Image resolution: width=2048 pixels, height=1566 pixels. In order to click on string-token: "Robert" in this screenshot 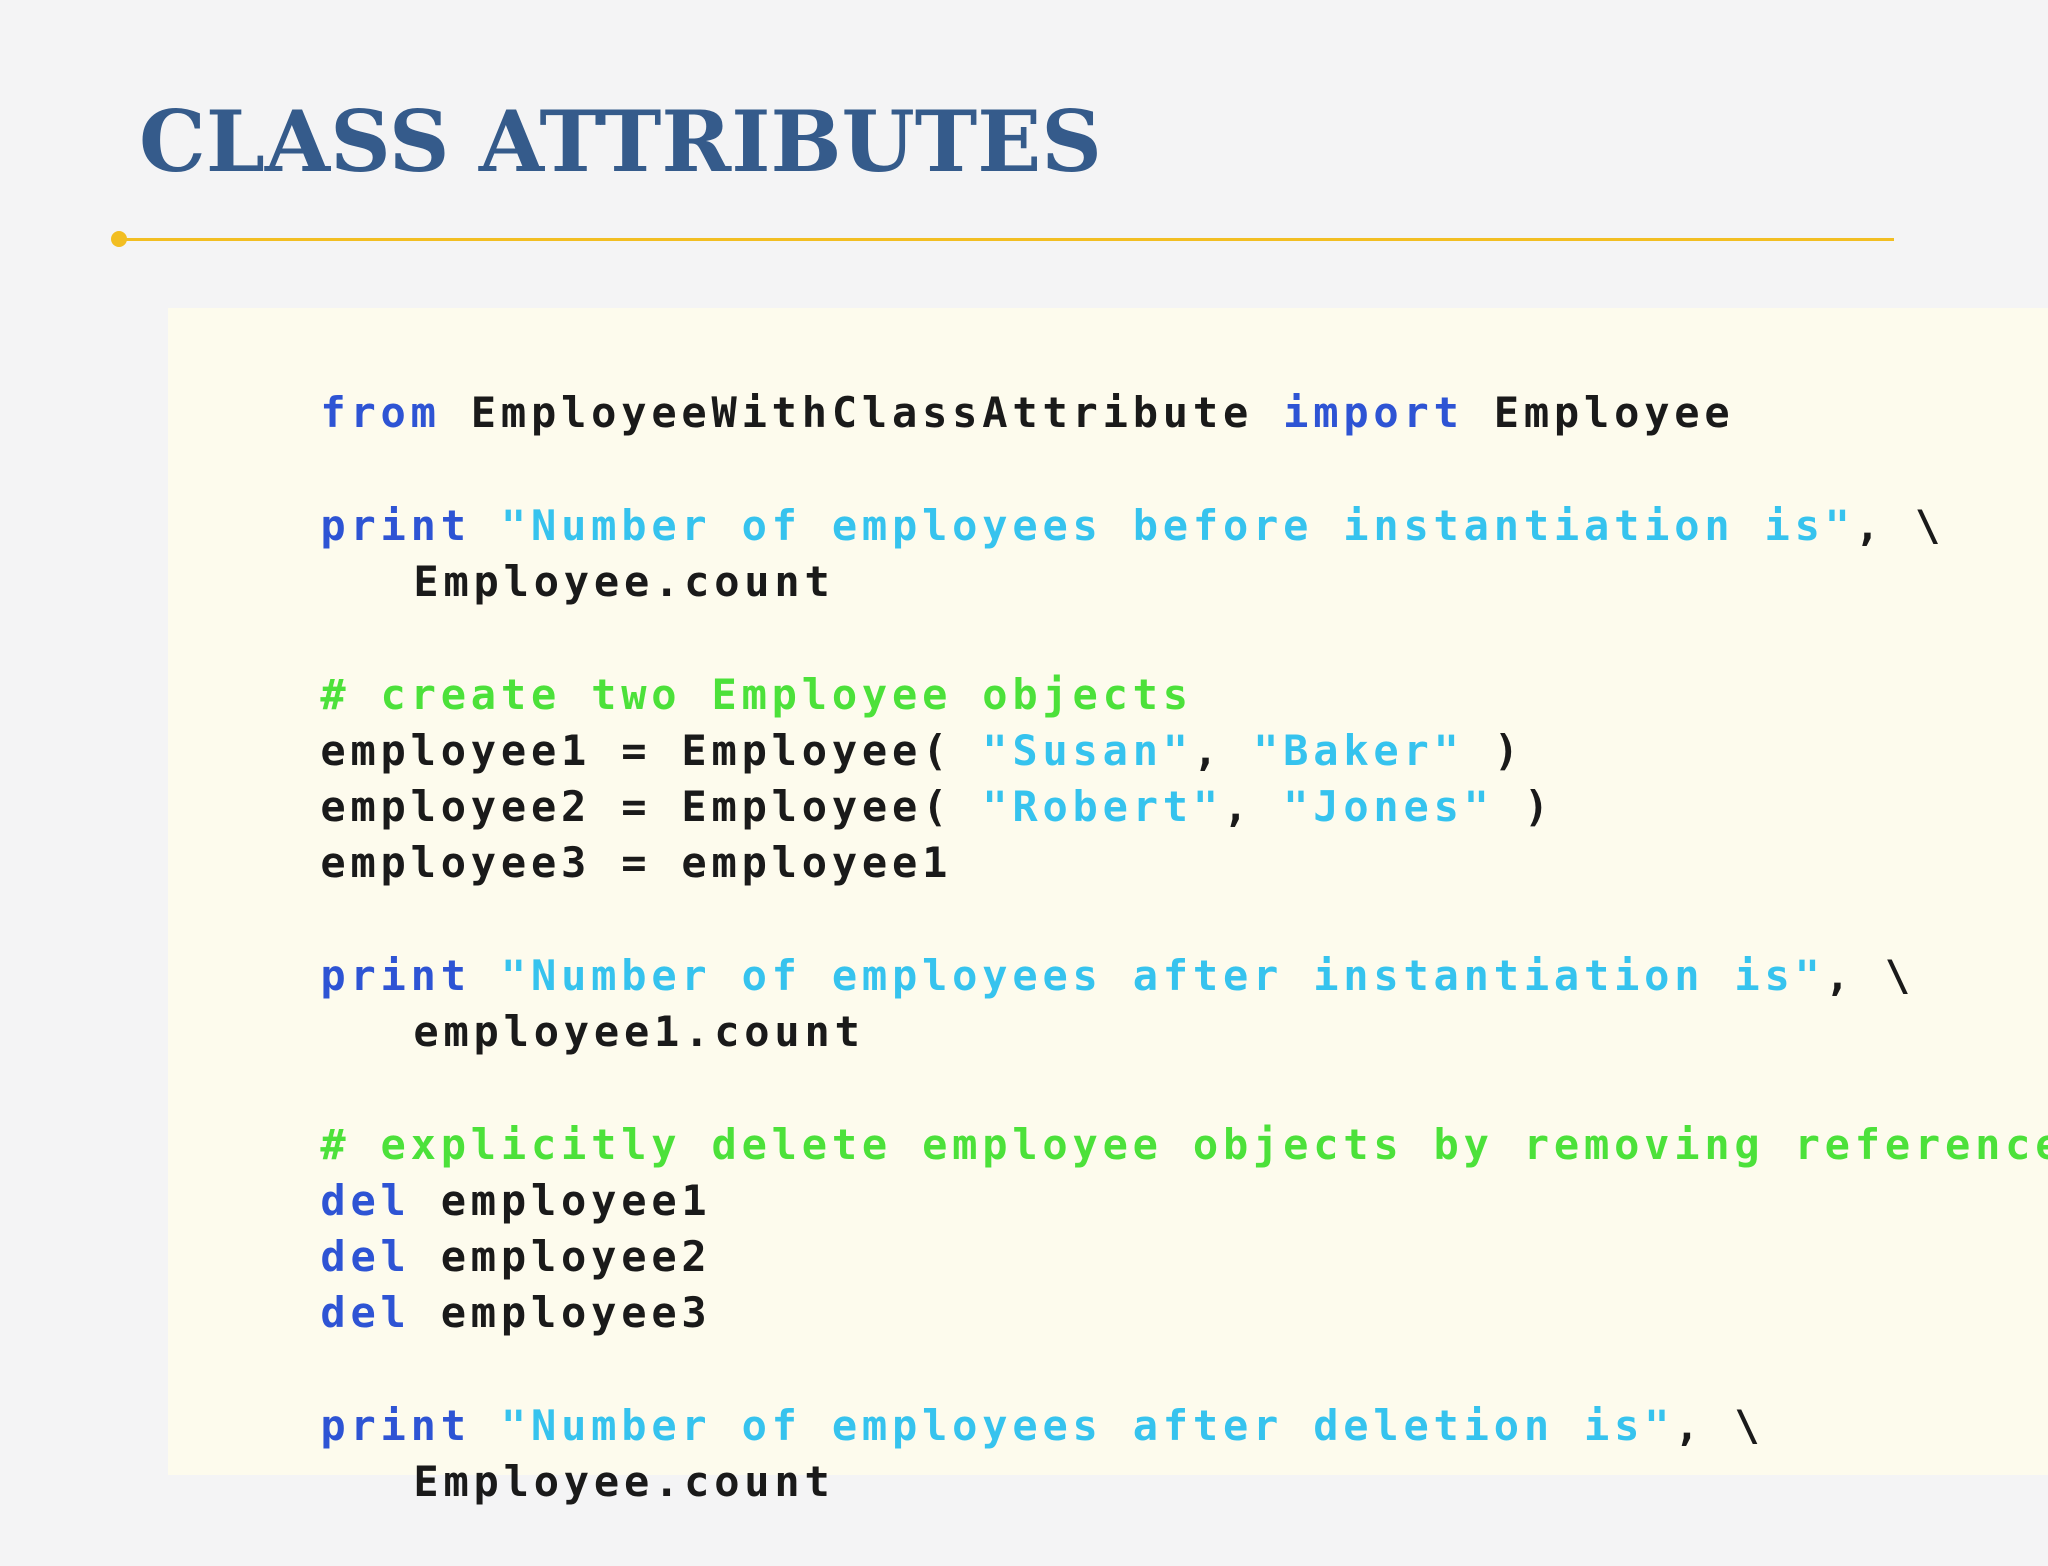, I will do `click(1102, 806)`.